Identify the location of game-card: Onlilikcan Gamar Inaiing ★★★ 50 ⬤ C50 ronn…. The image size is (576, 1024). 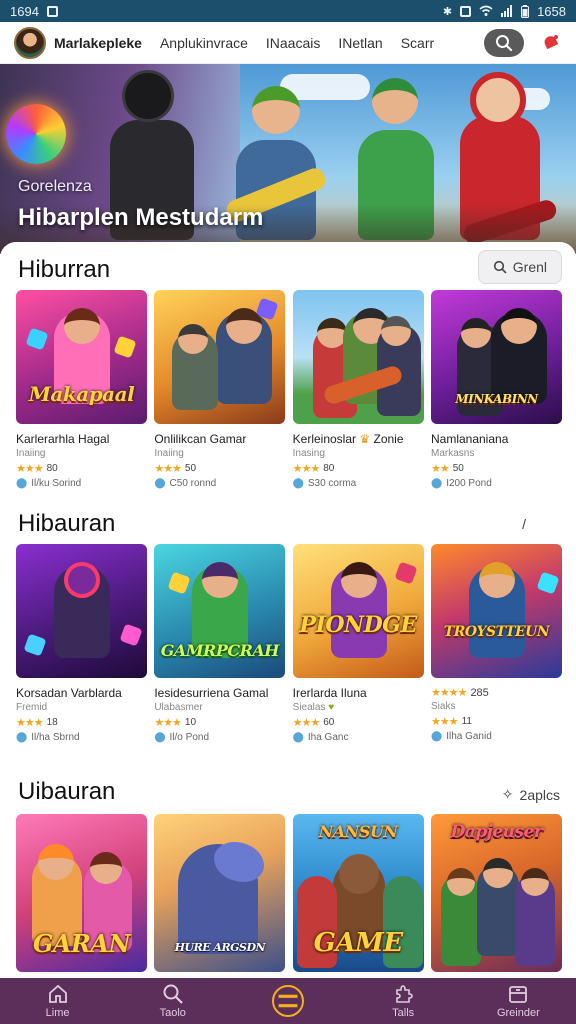
(220, 389).